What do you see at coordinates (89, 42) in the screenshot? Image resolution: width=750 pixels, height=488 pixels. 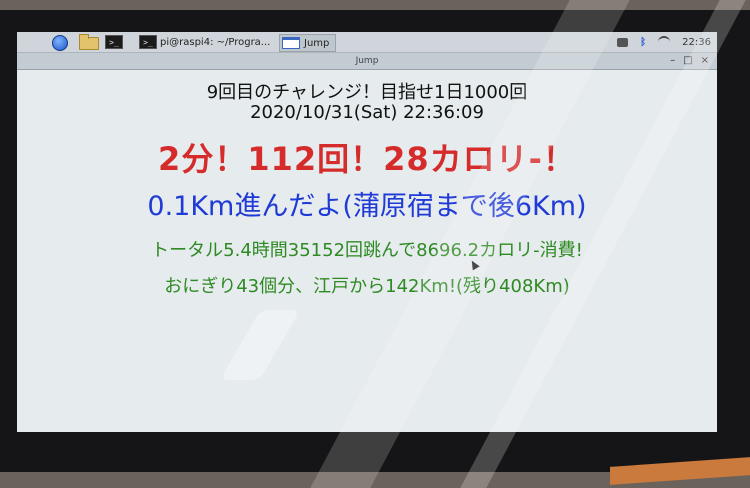 I see `file-manager-folder-icon` at bounding box center [89, 42].